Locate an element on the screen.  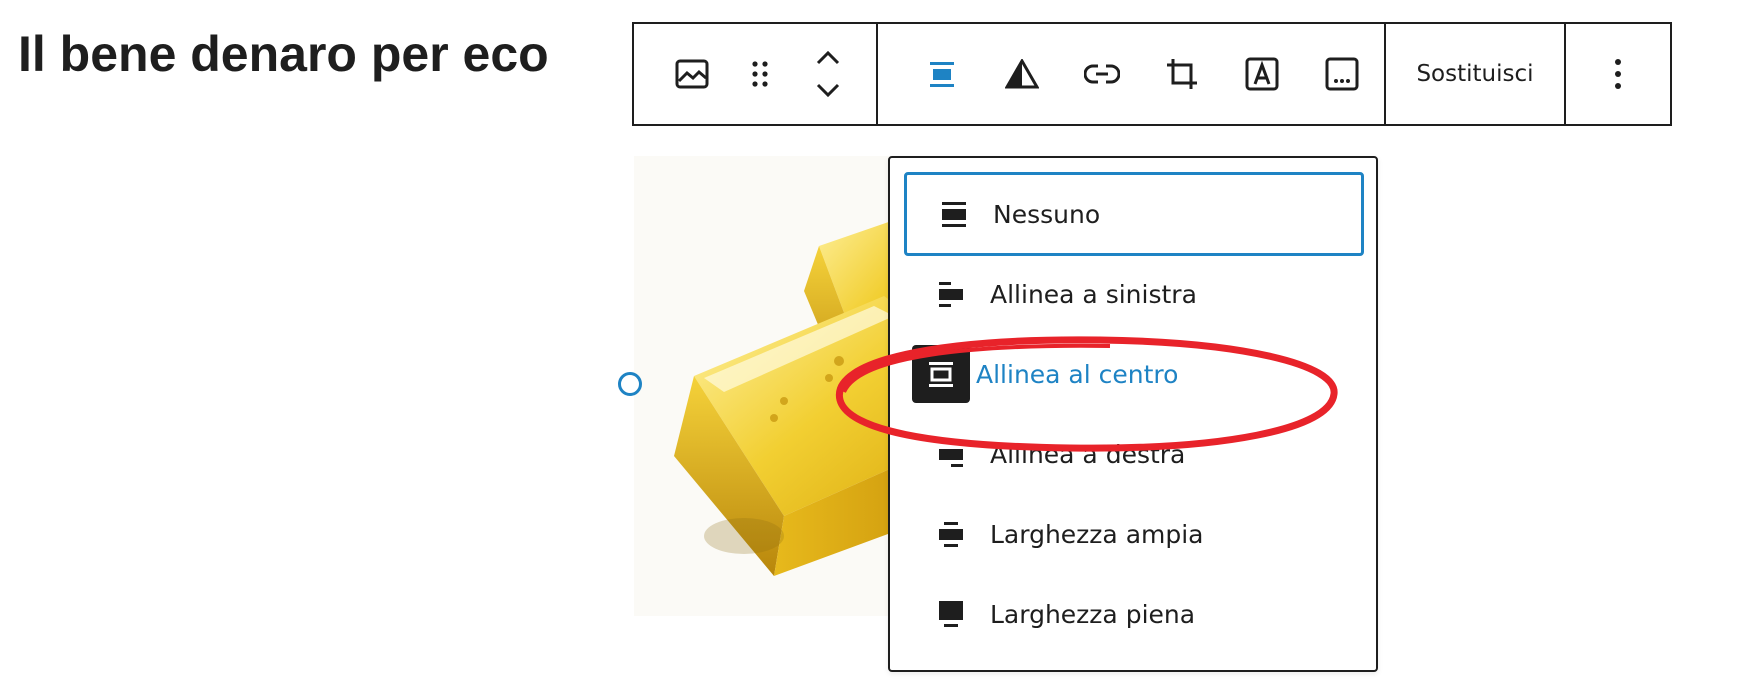
block-toolbar-group-tools is located at coordinates (1130, 74).